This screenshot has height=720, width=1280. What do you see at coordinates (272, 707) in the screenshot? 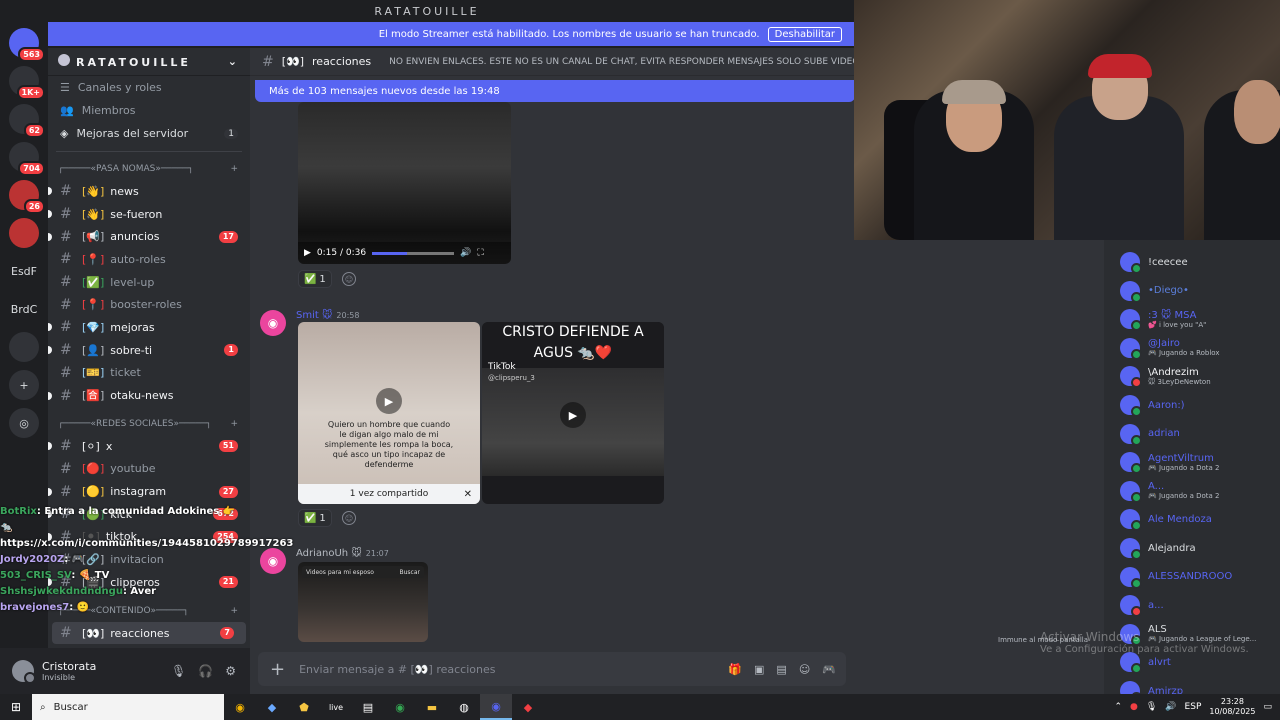
I see `copilot-icon: ◆` at bounding box center [272, 707].